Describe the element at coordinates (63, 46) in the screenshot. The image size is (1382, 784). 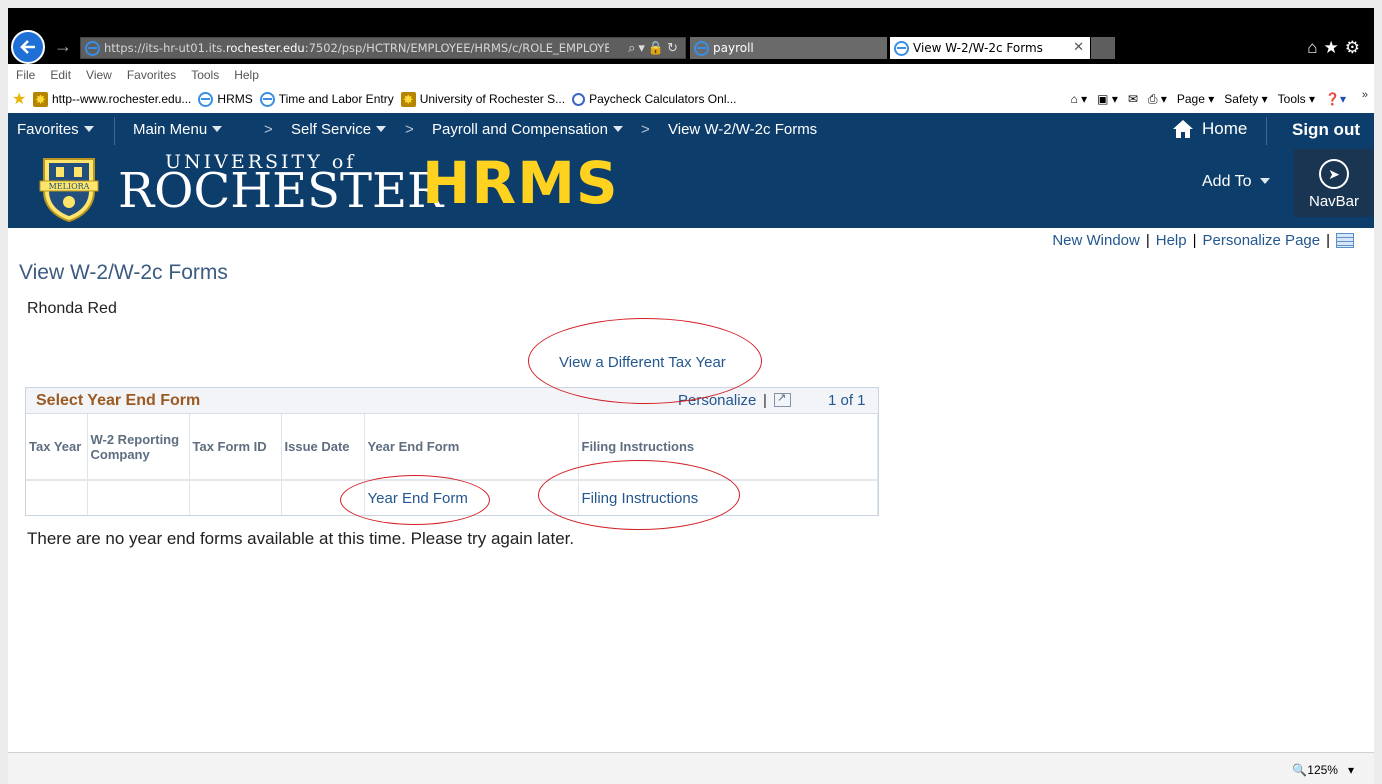
I see `forward-button: →` at that location.